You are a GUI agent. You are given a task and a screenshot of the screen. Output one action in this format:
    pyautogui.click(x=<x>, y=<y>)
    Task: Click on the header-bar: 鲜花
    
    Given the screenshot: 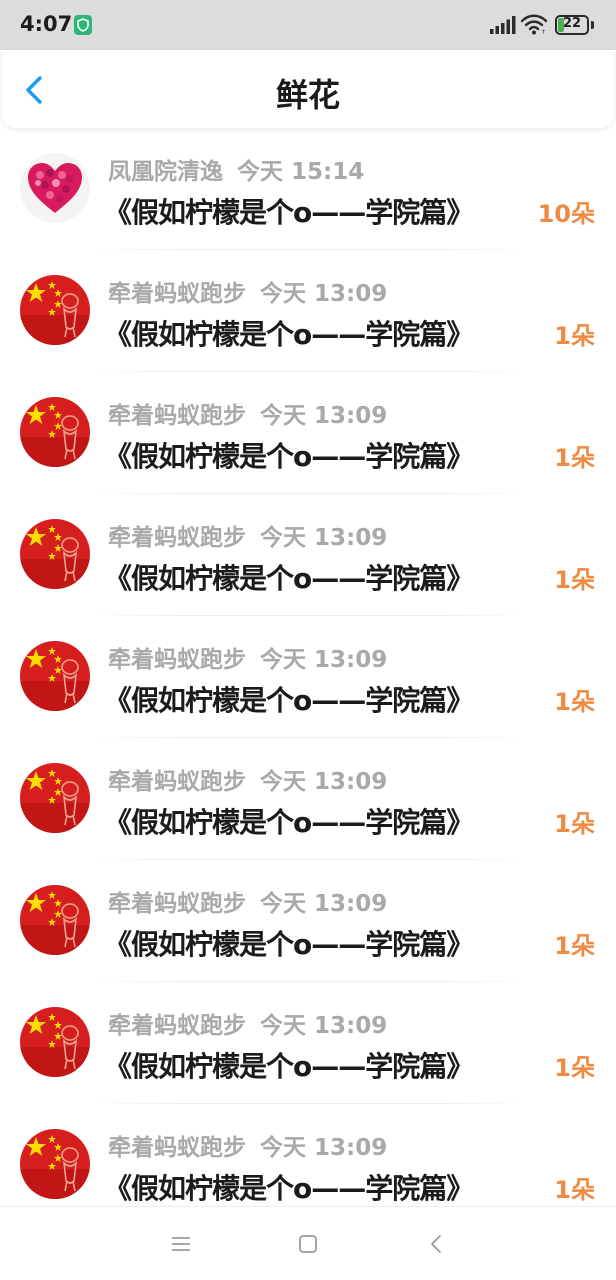 What is the action you would take?
    pyautogui.click(x=308, y=89)
    